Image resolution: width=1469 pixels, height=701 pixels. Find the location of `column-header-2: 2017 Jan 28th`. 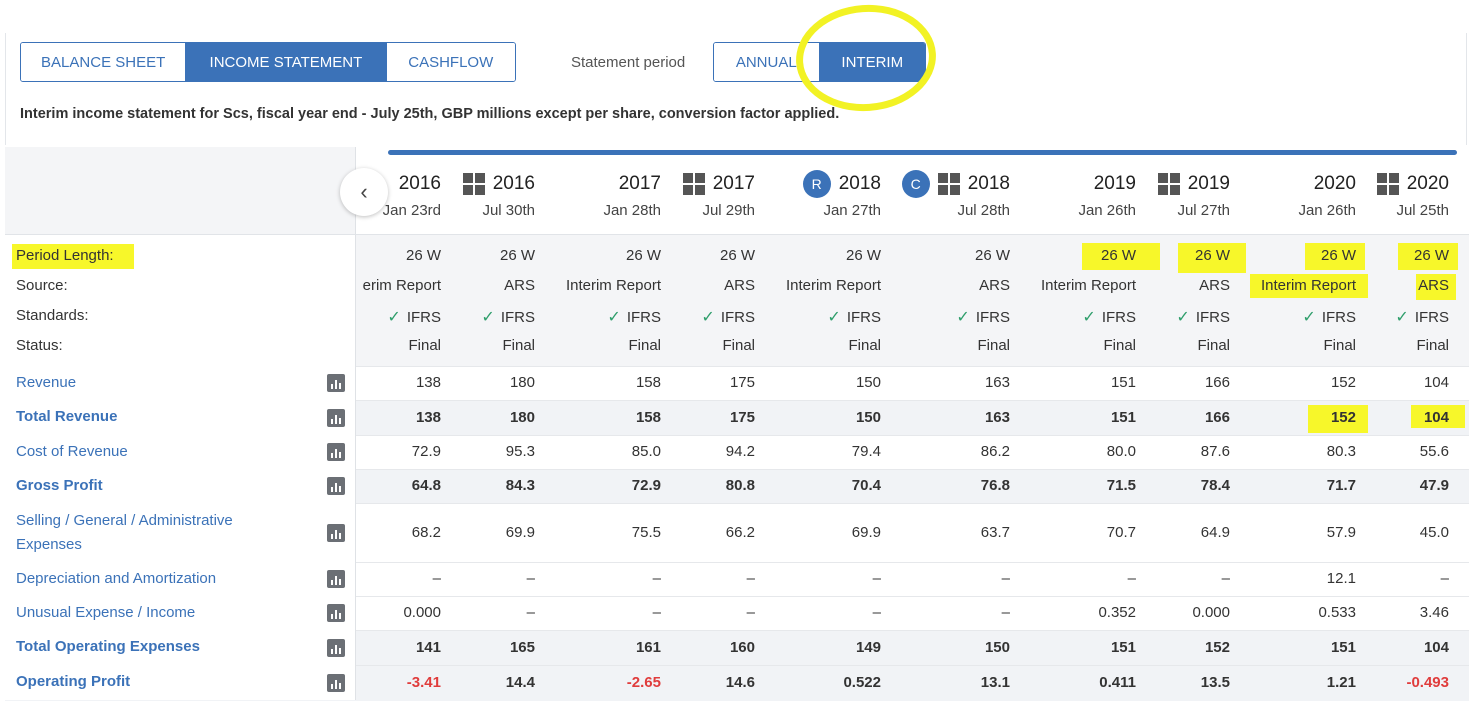

column-header-2: 2017 Jan 28th is located at coordinates (632, 194).